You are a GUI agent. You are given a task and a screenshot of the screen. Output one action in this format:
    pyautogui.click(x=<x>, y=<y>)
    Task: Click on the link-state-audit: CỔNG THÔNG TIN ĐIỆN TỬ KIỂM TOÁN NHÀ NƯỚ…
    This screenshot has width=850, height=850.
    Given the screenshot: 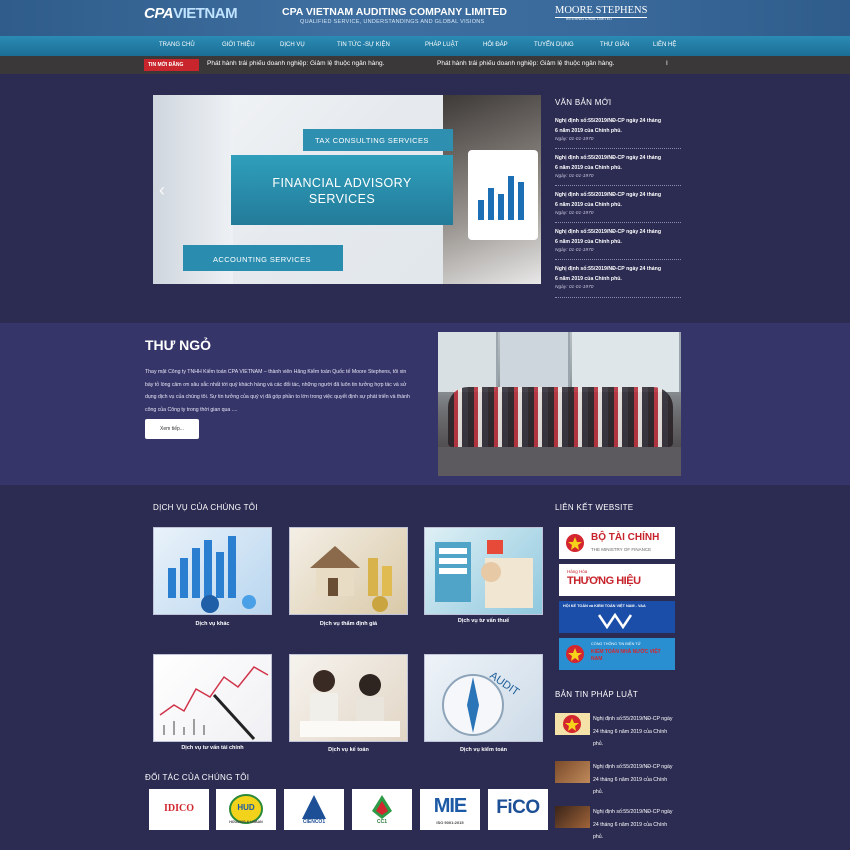 What is the action you would take?
    pyautogui.click(x=617, y=654)
    